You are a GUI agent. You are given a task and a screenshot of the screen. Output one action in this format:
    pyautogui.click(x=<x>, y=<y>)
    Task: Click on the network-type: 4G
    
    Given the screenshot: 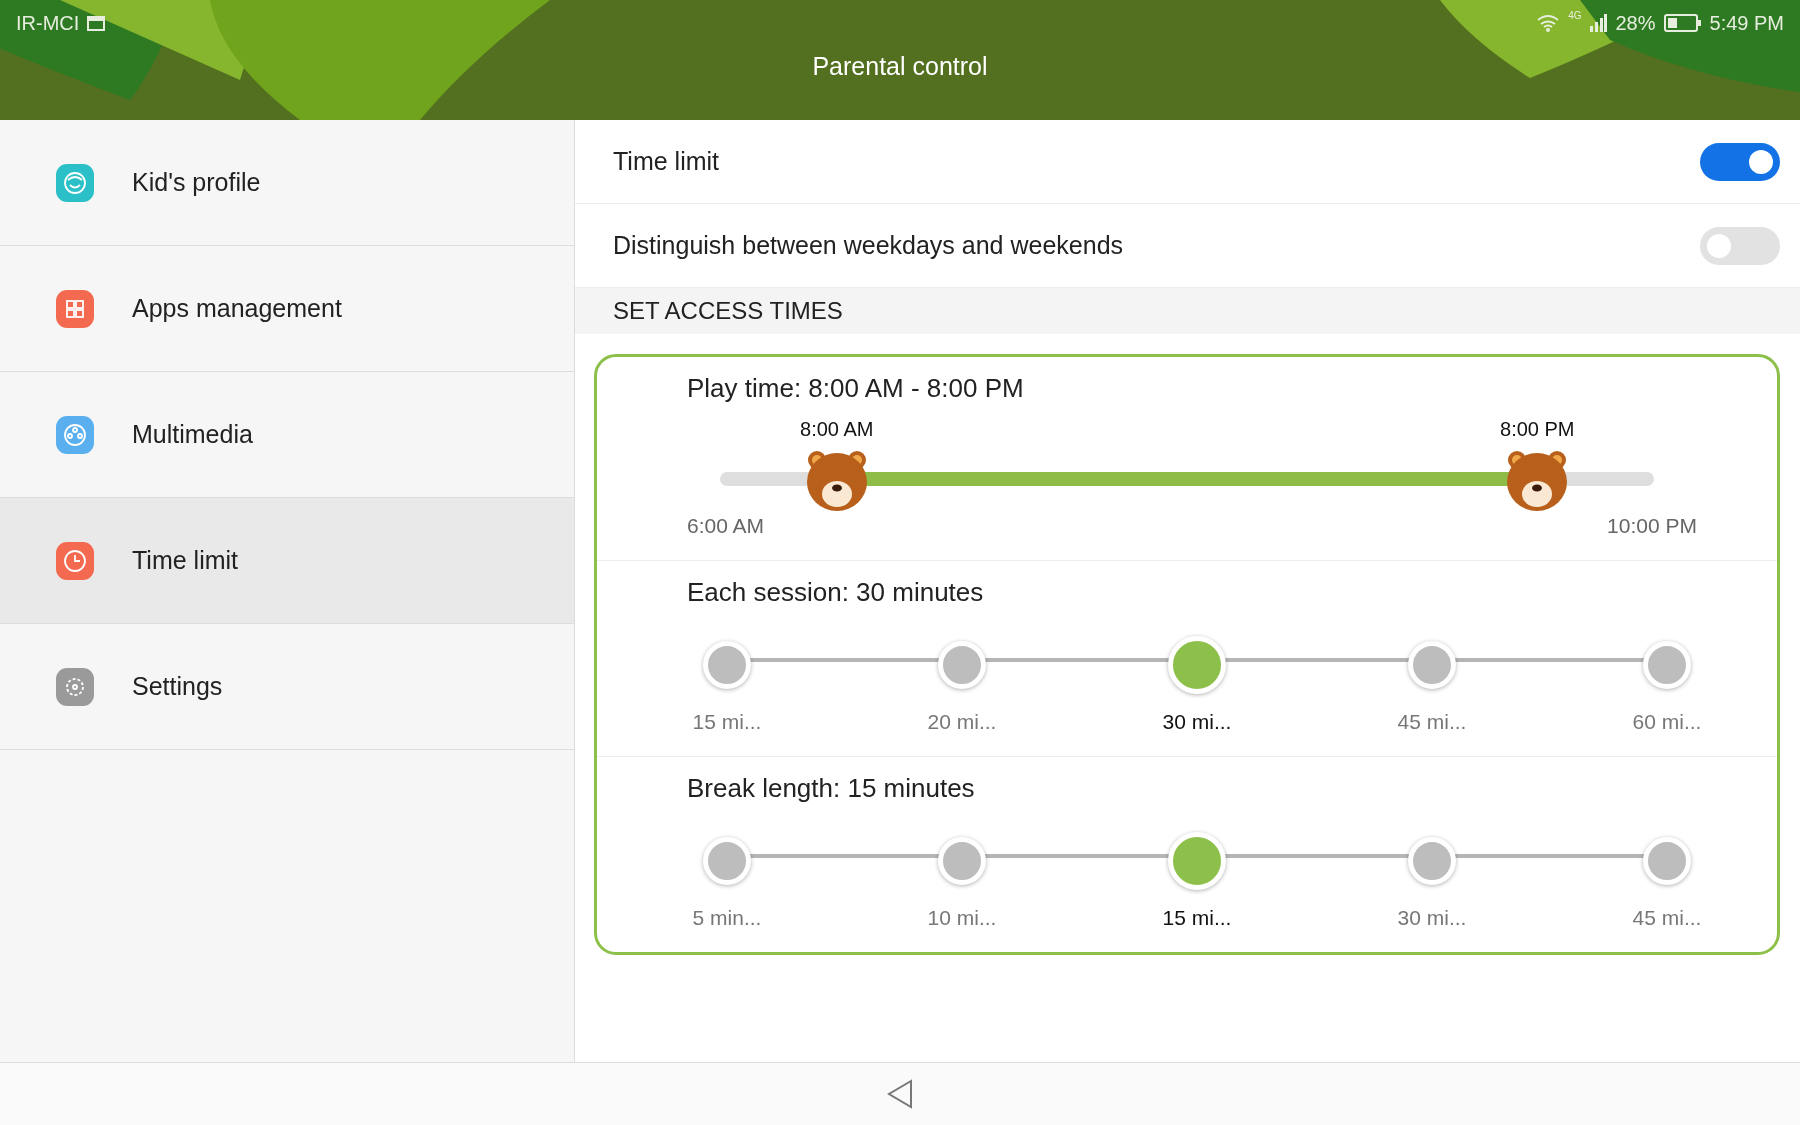 What is the action you would take?
    pyautogui.click(x=1575, y=15)
    